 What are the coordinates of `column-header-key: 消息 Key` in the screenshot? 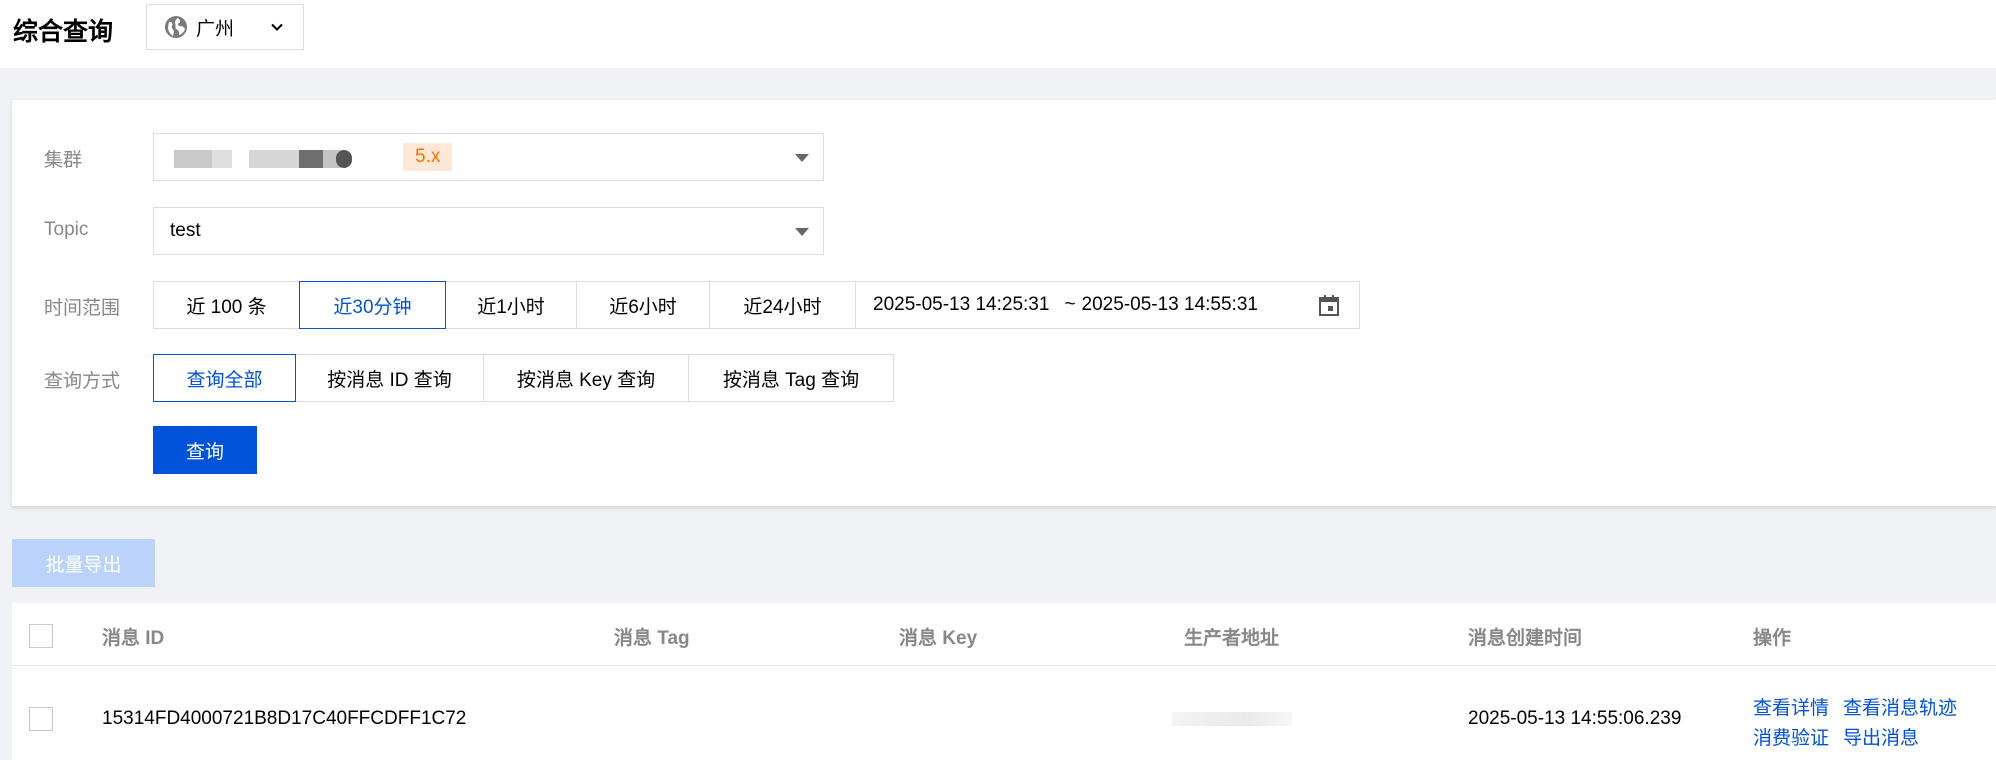 It's located at (938, 638).